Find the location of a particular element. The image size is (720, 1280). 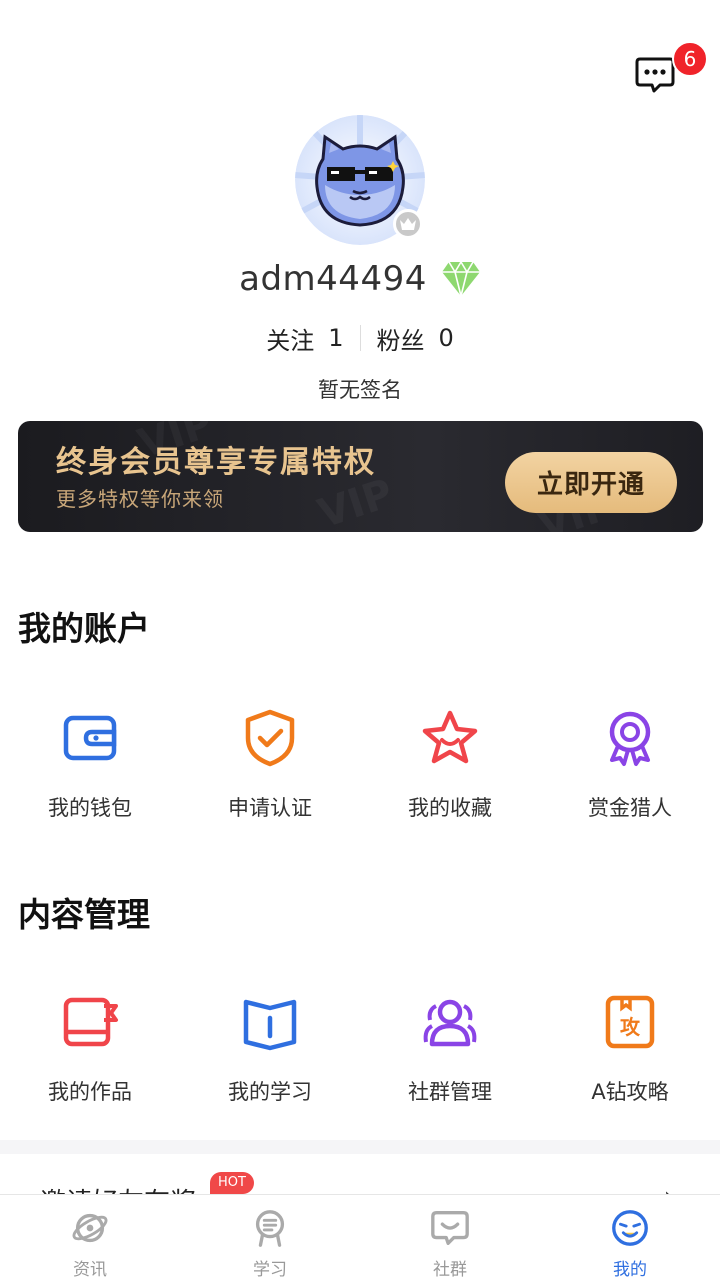

tab-news: 资讯 is located at coordinates (90, 1237).